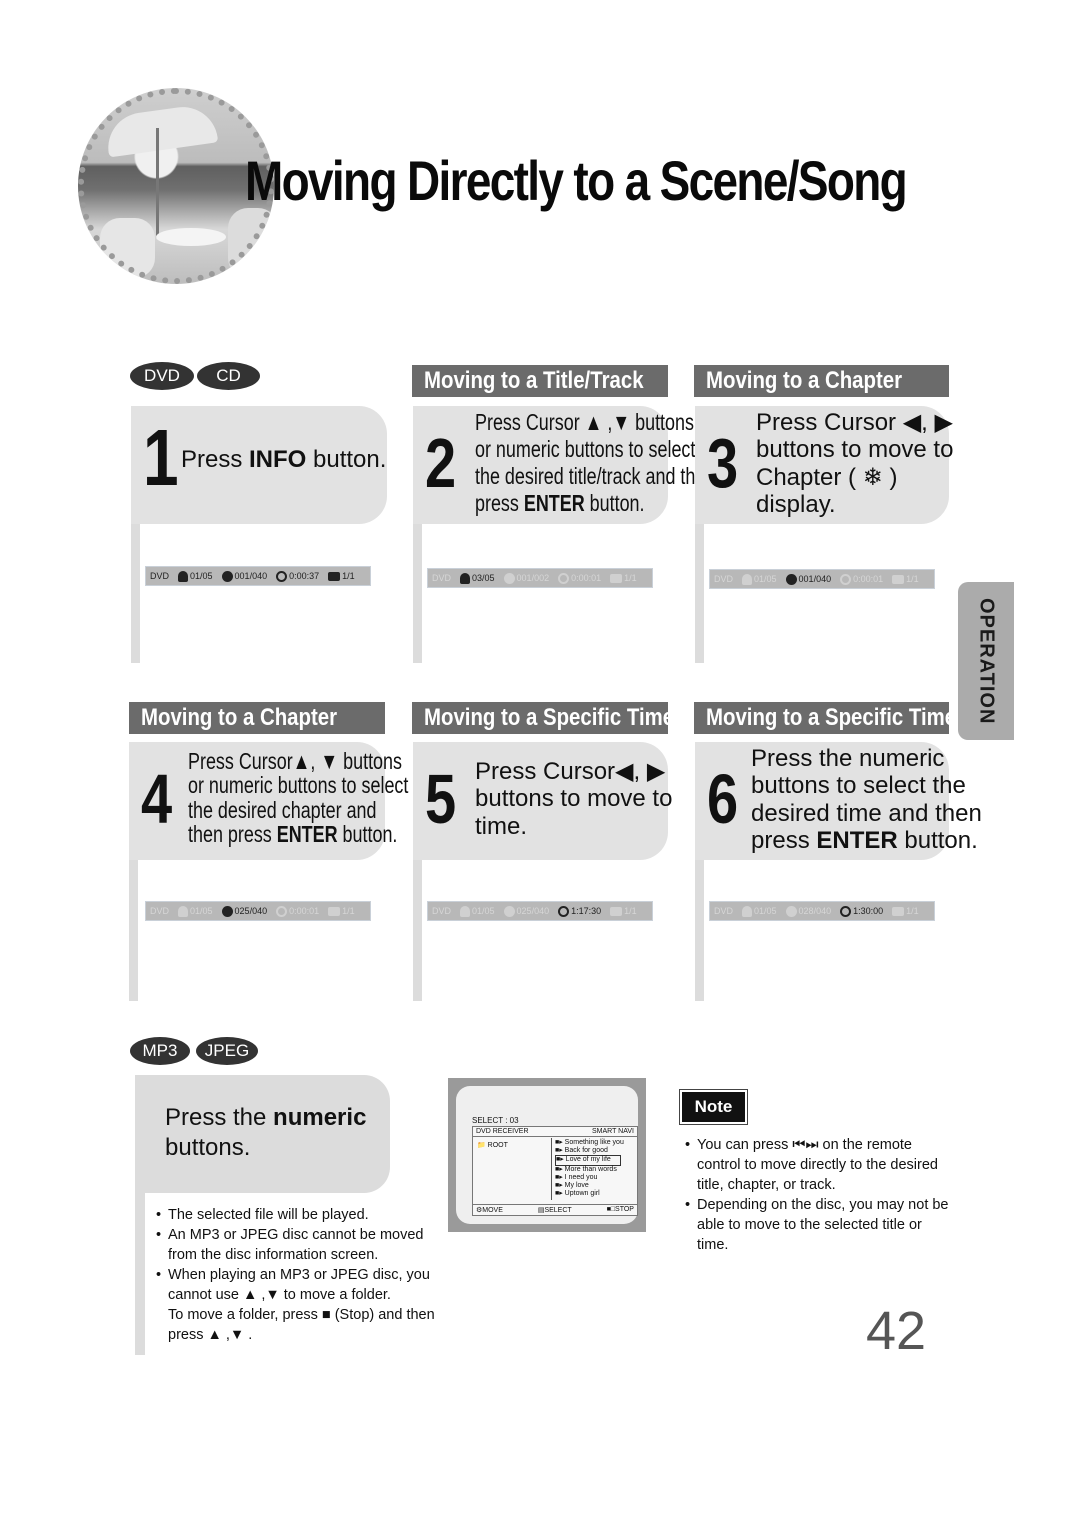 The image size is (1080, 1528). What do you see at coordinates (868, 579) in the screenshot?
I see `time-readout-value: 0:00:01` at bounding box center [868, 579].